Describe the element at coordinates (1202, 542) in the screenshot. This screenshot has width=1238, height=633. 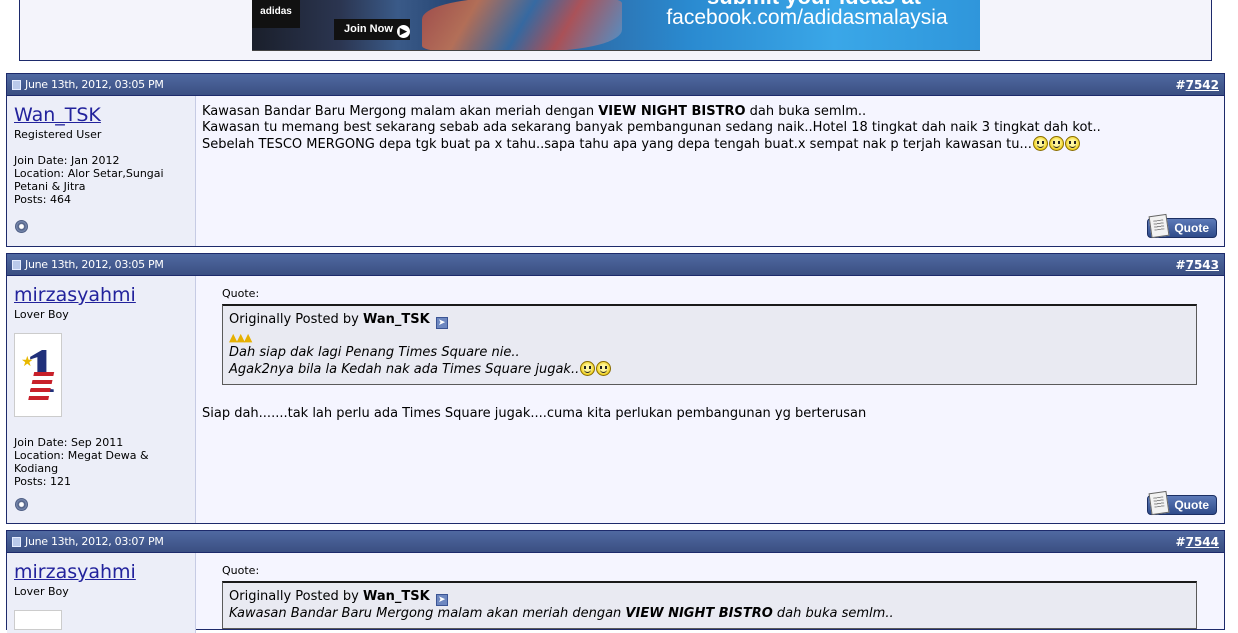
I see `post-number-link: 7544` at that location.